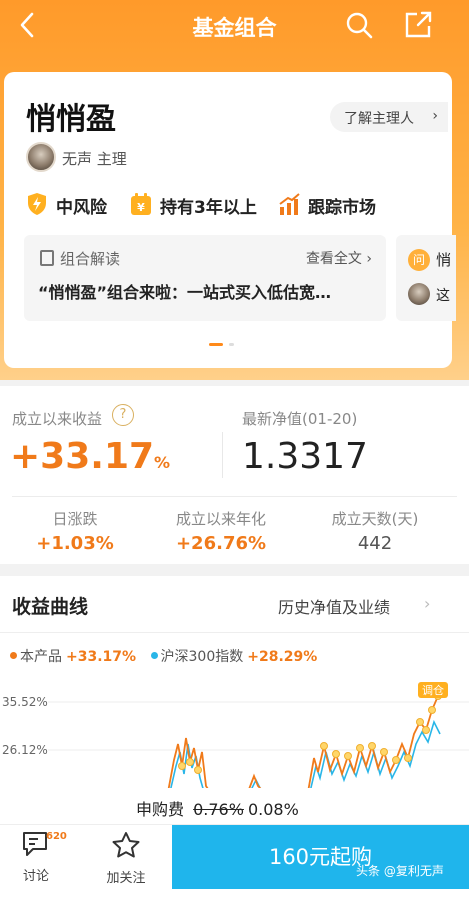  Describe the element at coordinates (289, 204) in the screenshot. I see `bar-chart-icon` at that location.